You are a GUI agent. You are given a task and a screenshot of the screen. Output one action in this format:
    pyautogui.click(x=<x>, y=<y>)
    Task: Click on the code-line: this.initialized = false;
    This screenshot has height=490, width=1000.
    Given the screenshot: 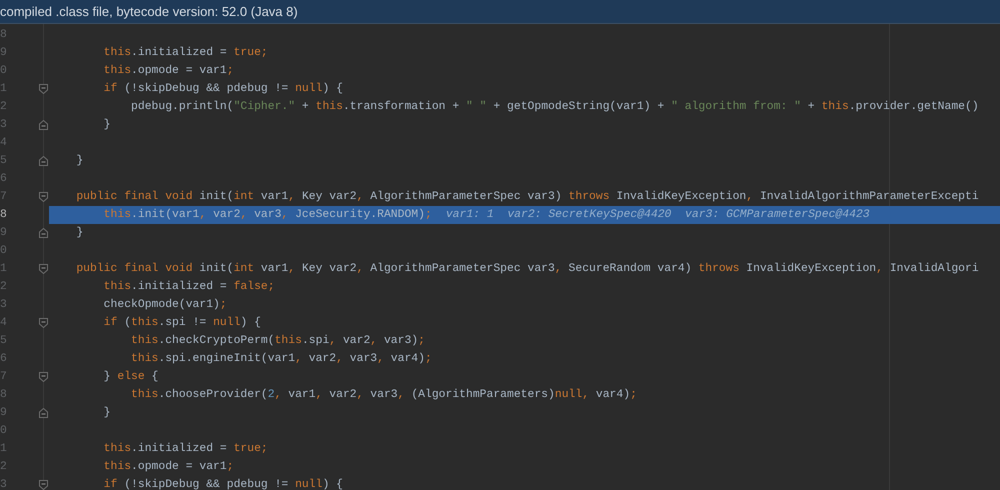 What is the action you would take?
    pyautogui.click(x=188, y=287)
    